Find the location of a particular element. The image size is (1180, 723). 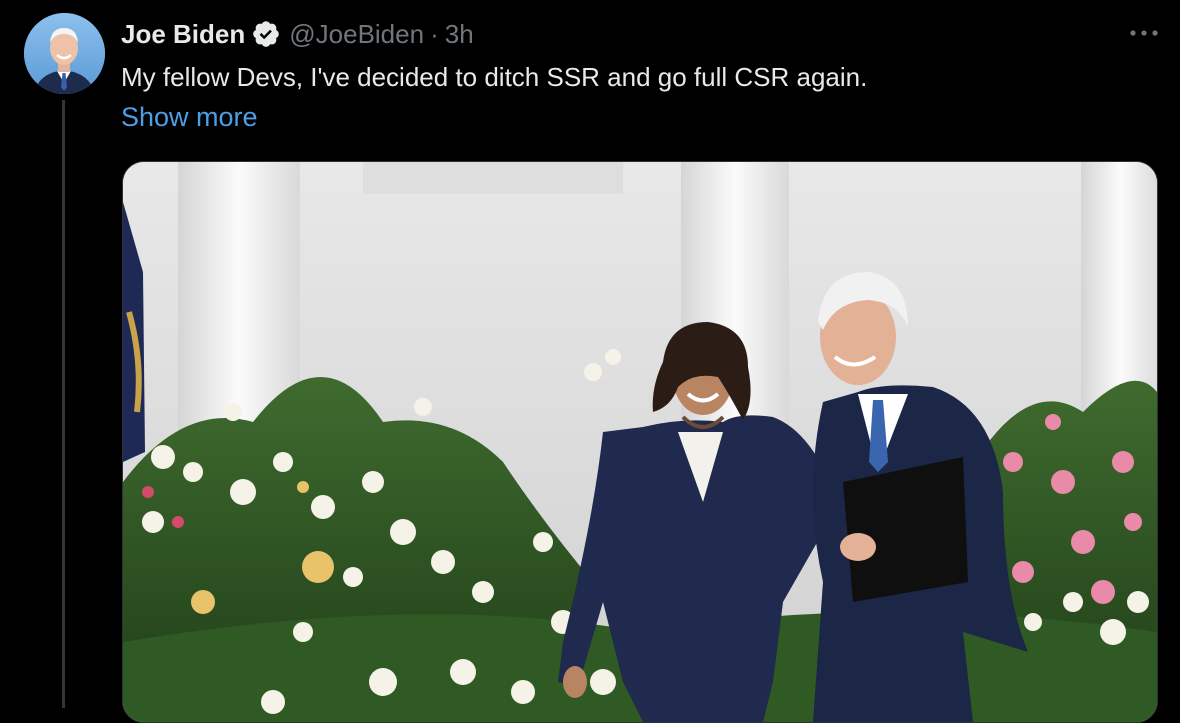

more-horizontal-icon is located at coordinates (1144, 33).